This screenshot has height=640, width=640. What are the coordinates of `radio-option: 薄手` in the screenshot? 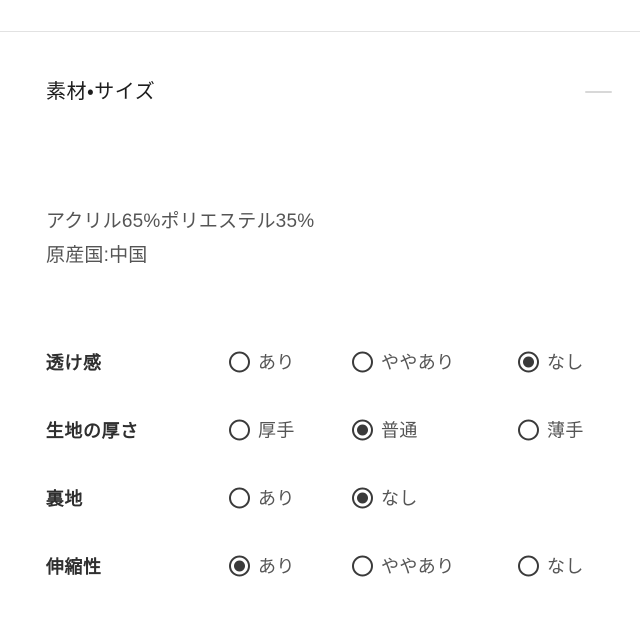 It's located at (551, 430).